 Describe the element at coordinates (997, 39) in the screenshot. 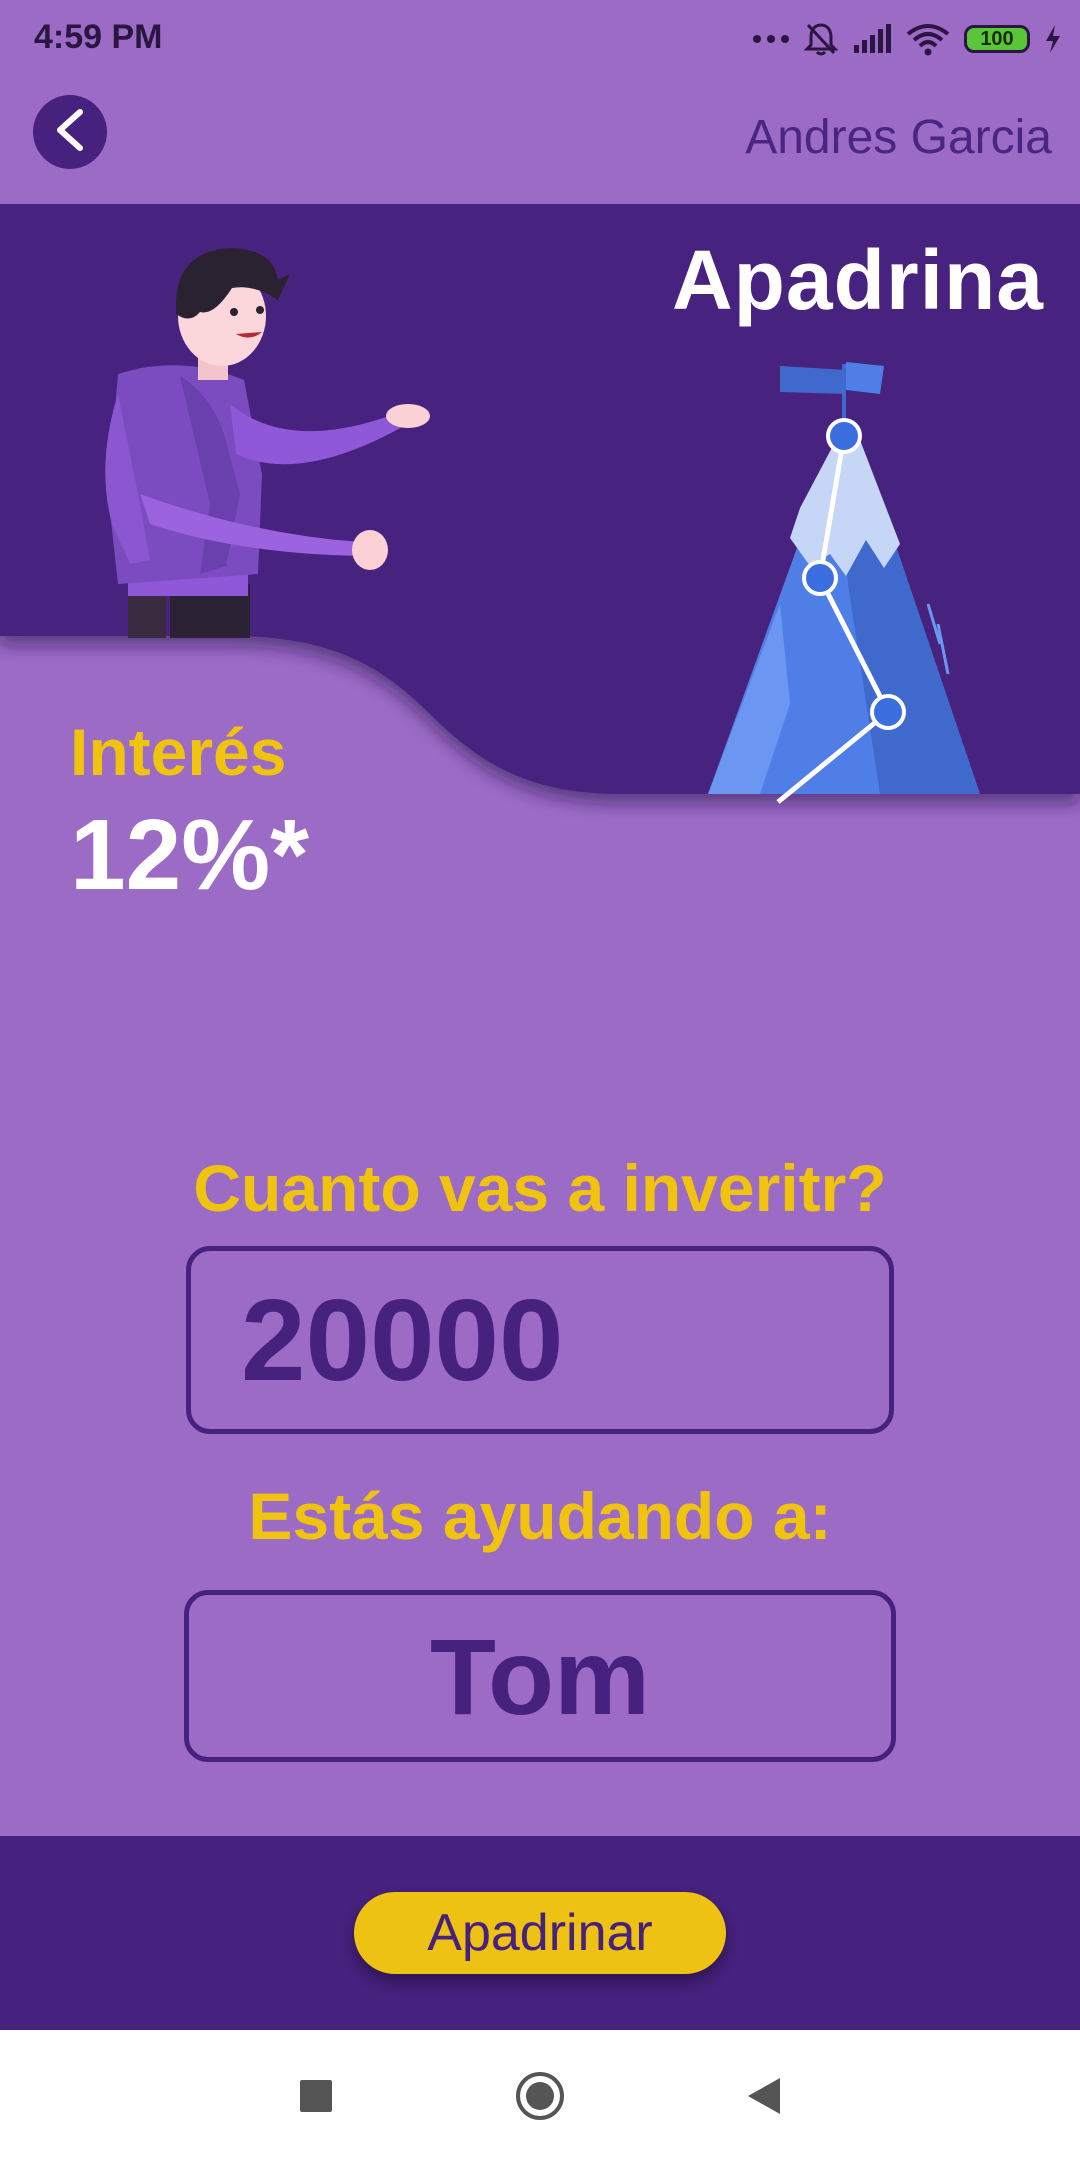

I see `battery-icon: 100` at that location.